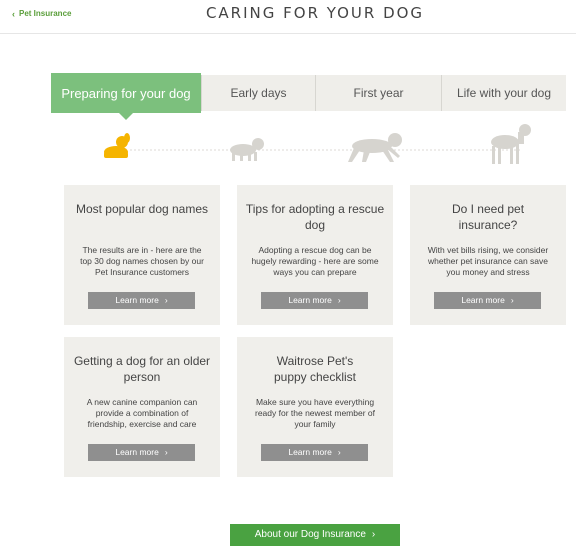 The height and width of the screenshot is (558, 576). Describe the element at coordinates (258, 93) in the screenshot. I see `tab-early-days: Early days` at that location.